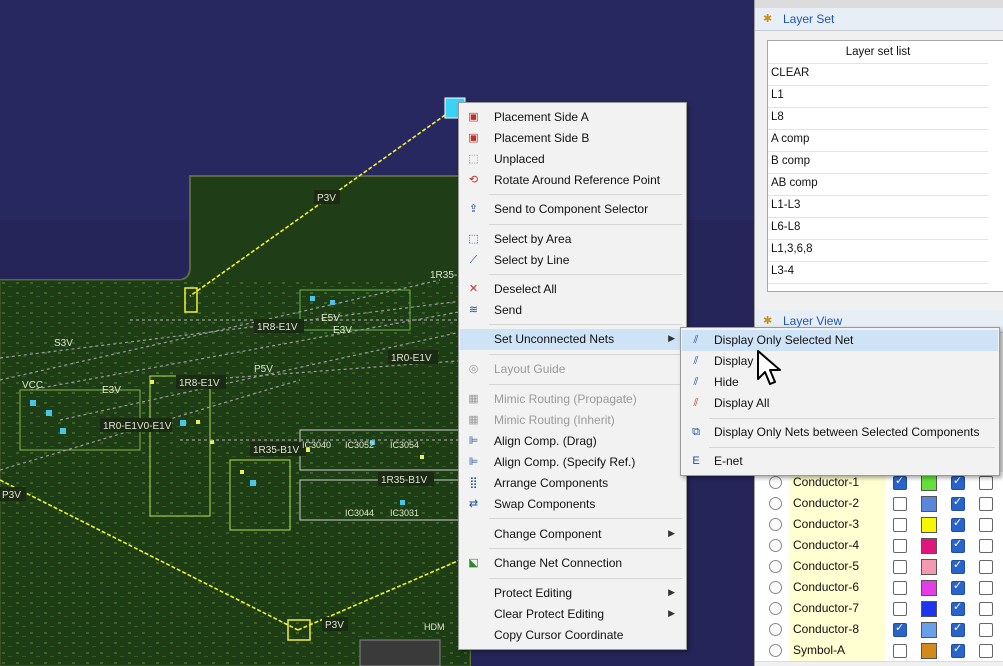 The width and height of the screenshot is (1003, 666). What do you see at coordinates (840, 403) in the screenshot?
I see `submenu-item-display-all: ⫽ Display All` at bounding box center [840, 403].